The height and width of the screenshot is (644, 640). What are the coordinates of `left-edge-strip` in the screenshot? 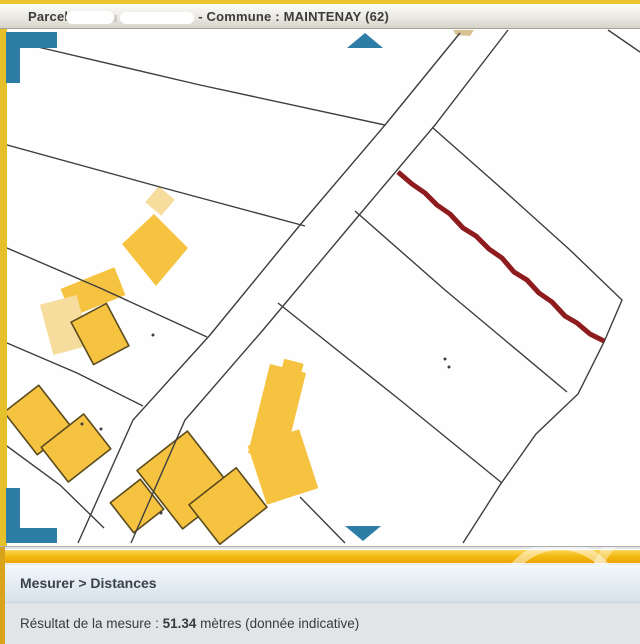 It's located at (2, 595).